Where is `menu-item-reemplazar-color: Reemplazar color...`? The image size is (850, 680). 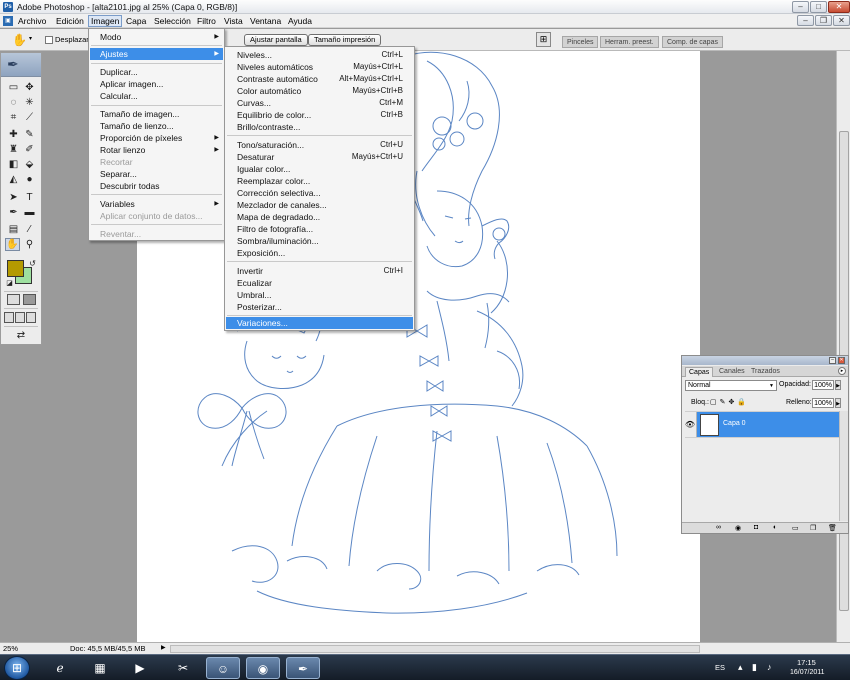
menu-item-reemplazar-color: Reemplazar color... is located at coordinates (319, 181).